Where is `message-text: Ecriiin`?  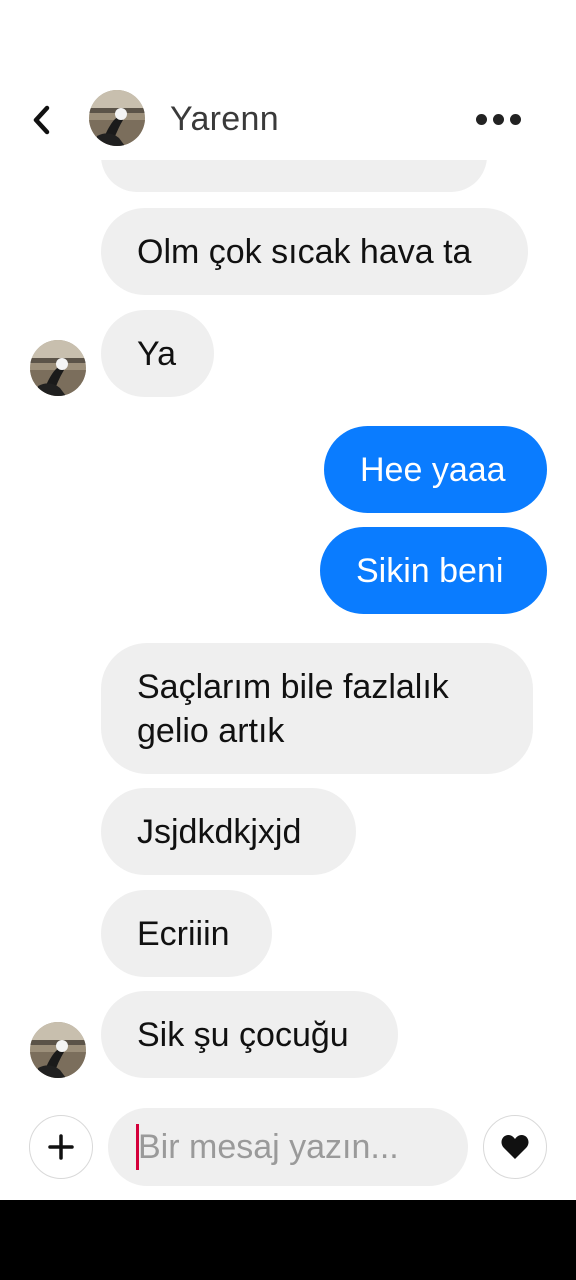 message-text: Ecriiin is located at coordinates (183, 934).